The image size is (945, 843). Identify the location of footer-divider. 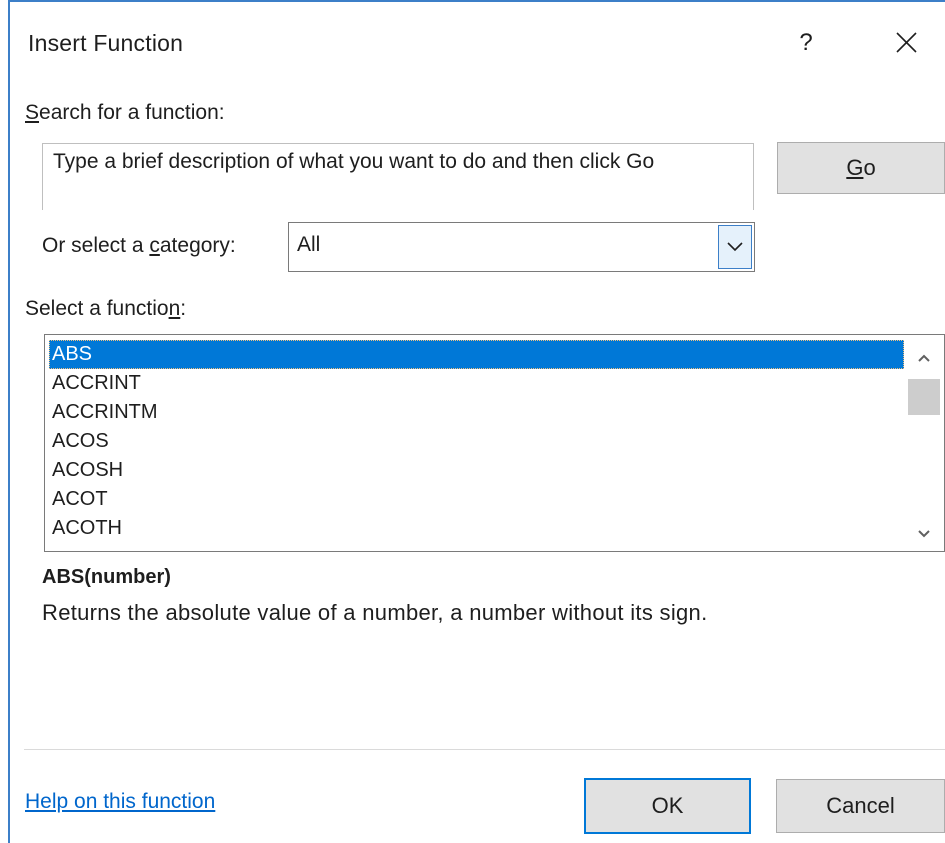
(484, 749).